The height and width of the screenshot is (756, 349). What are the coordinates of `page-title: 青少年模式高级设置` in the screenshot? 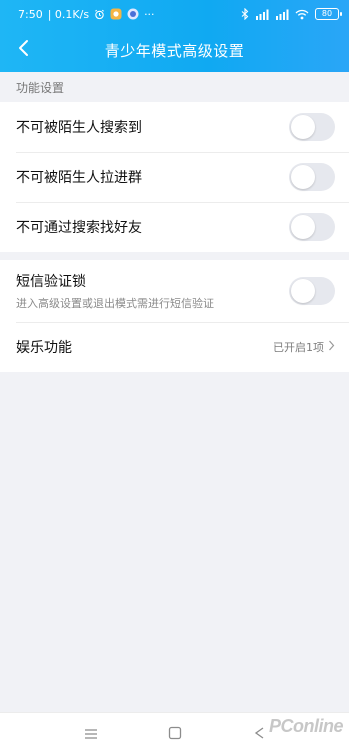 It's located at (174, 50).